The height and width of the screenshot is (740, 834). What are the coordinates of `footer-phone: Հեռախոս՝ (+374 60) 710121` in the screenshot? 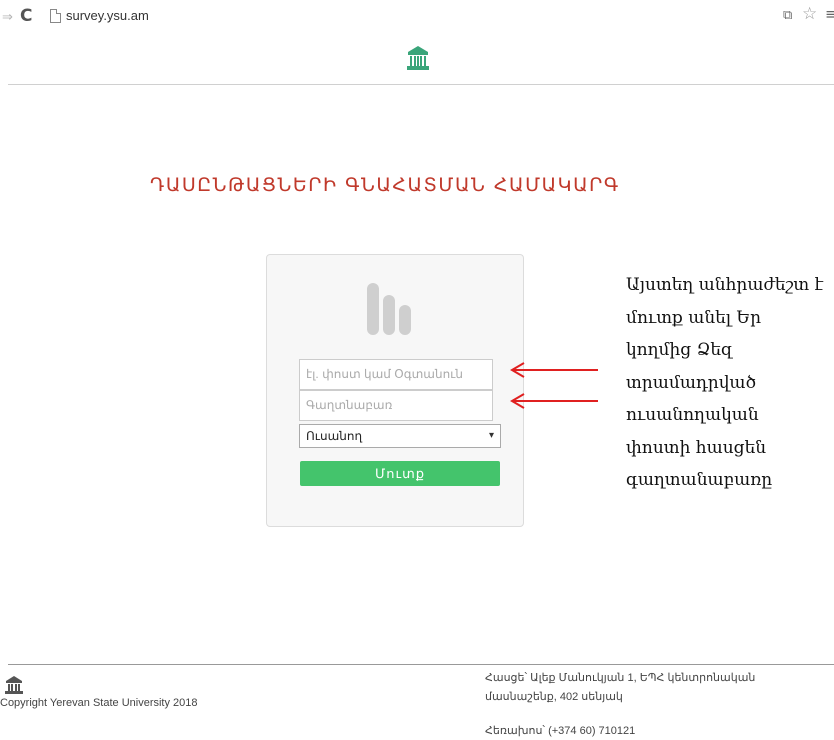 It's located at (560, 731).